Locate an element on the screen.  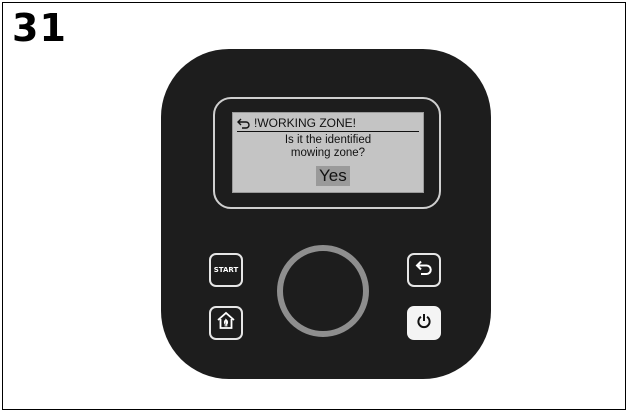
question-line-1: Is it the identified is located at coordinates (328, 140).